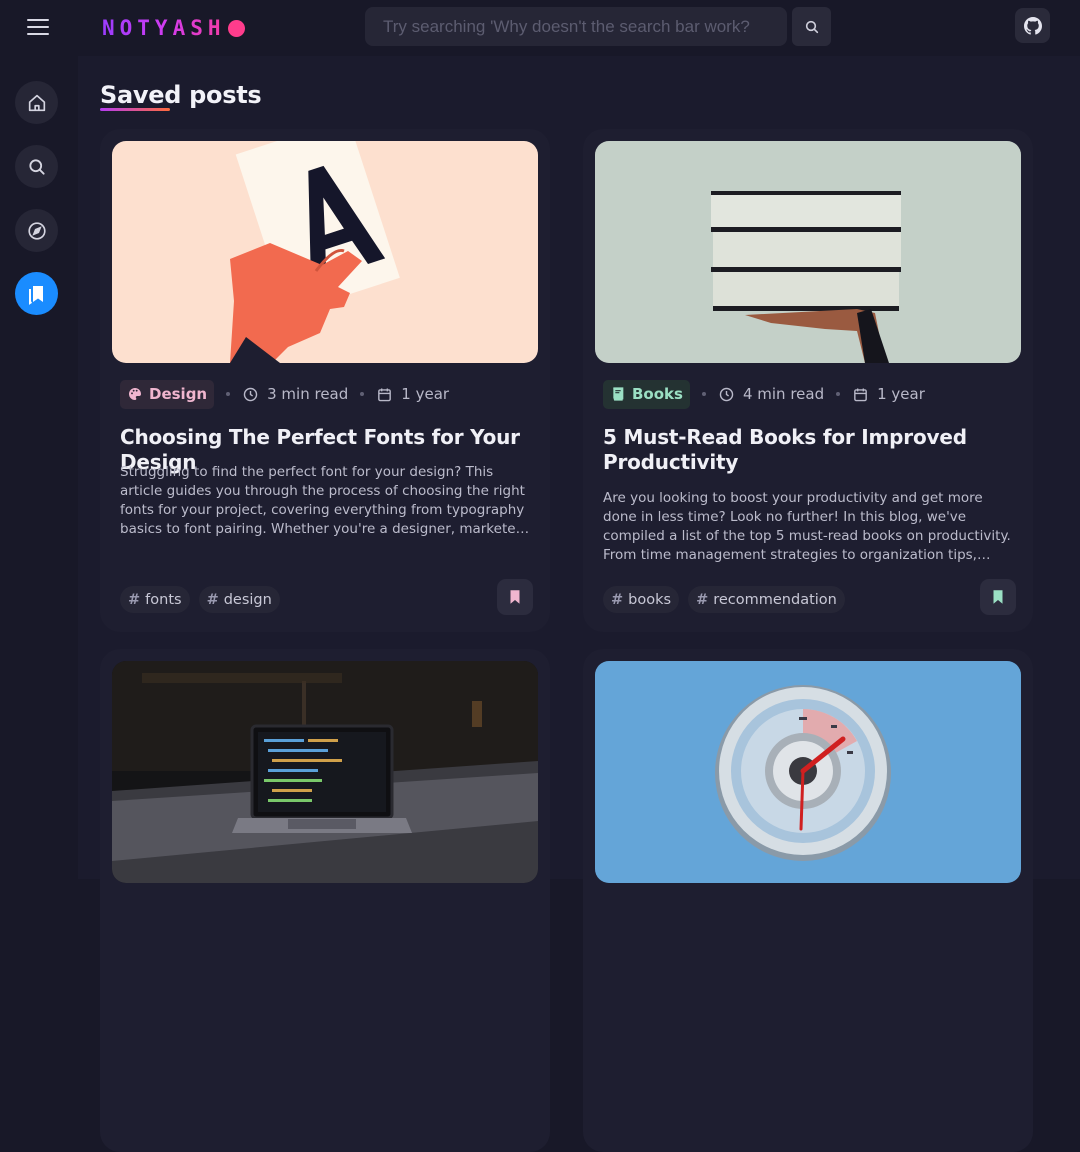 This screenshot has width=1080, height=1152. I want to click on category-label: Design, so click(178, 394).